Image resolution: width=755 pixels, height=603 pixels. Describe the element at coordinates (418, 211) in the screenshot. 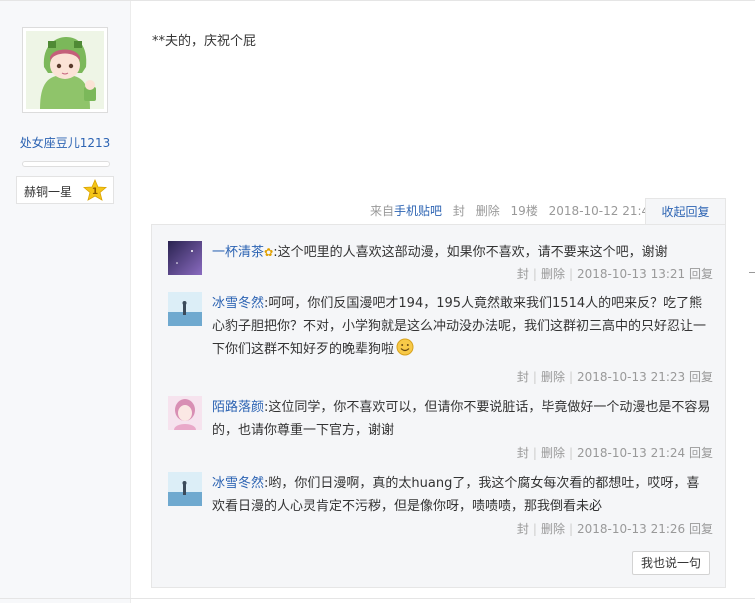

I see `mobile-tieba-link: 手机贴吧` at that location.